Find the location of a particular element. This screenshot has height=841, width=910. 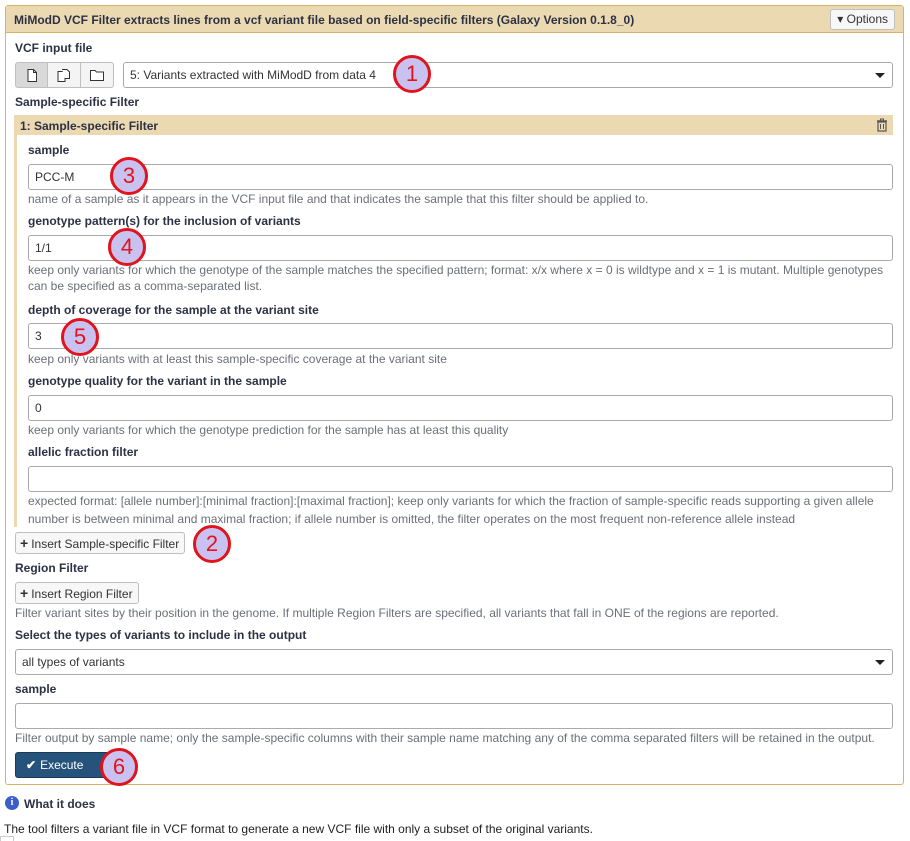

callout-badge-4: 4 is located at coordinates (127, 247).